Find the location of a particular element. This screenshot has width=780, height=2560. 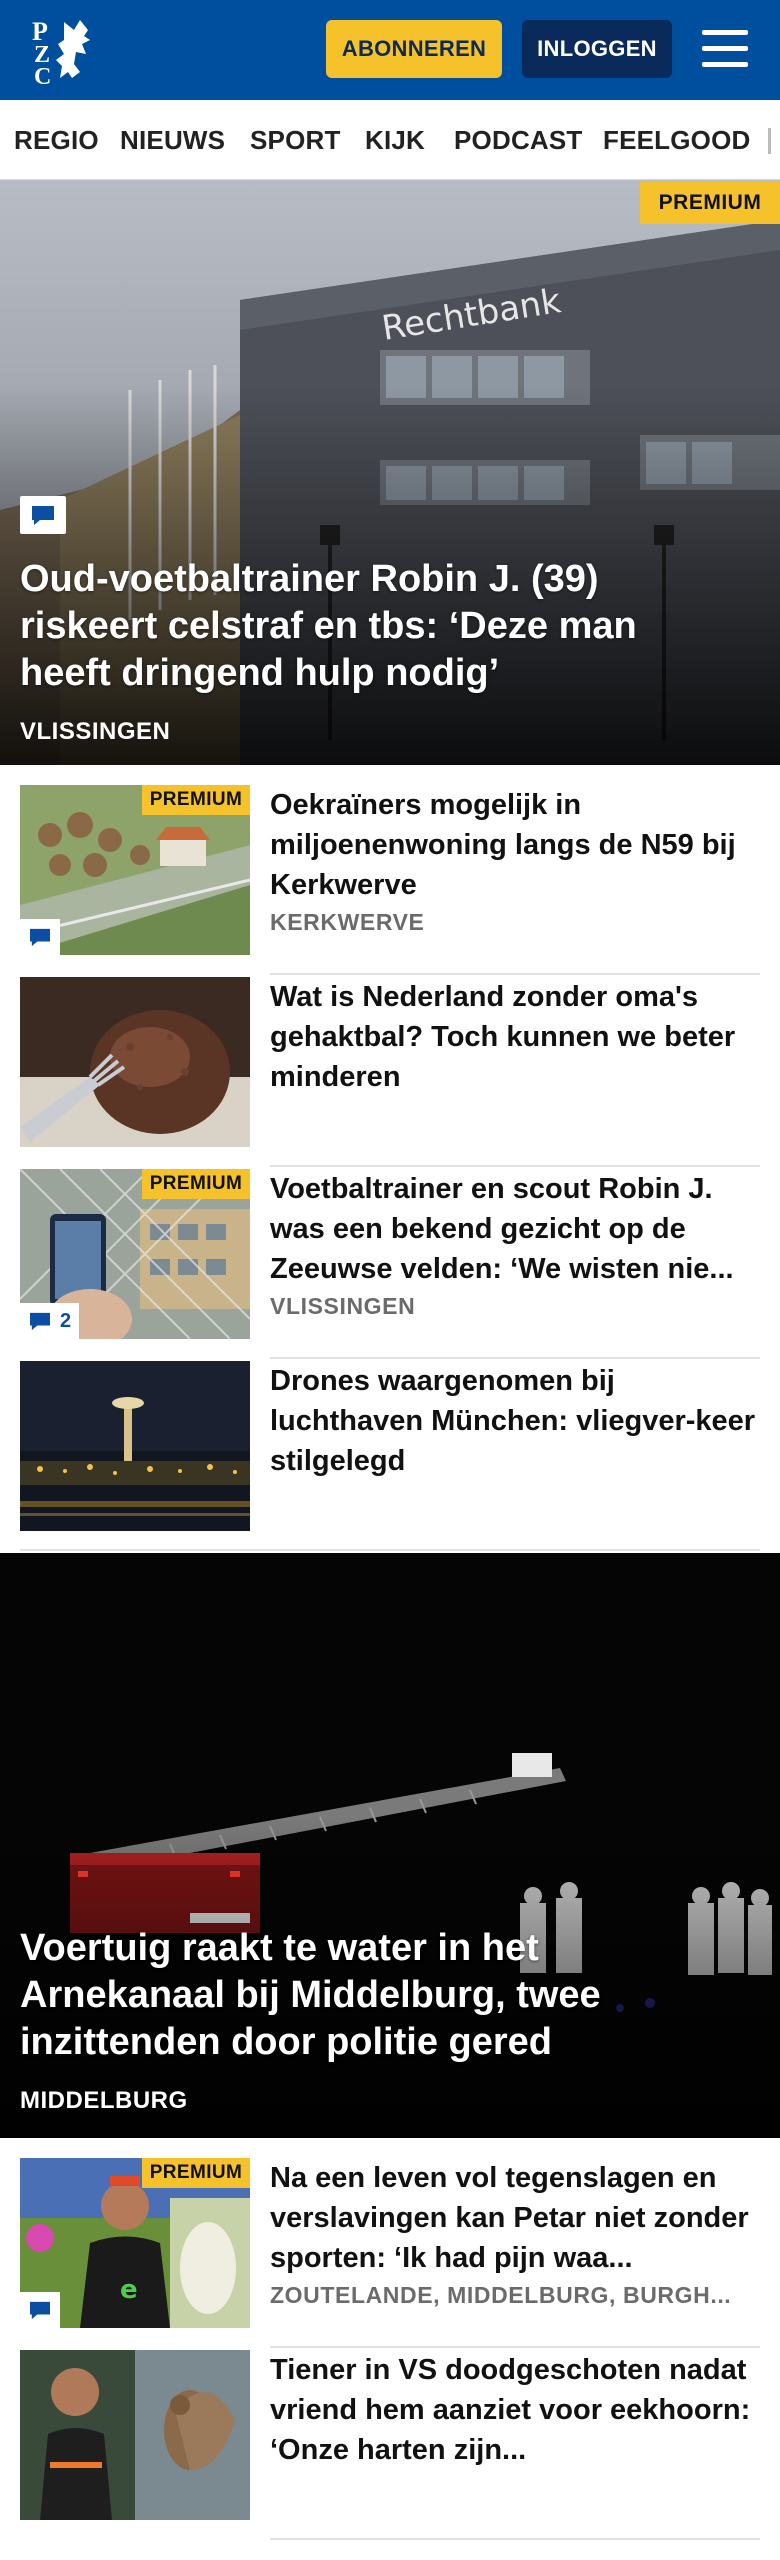

top-bar: P Z C ABONNEREN INLOGGEN is located at coordinates (390, 50).